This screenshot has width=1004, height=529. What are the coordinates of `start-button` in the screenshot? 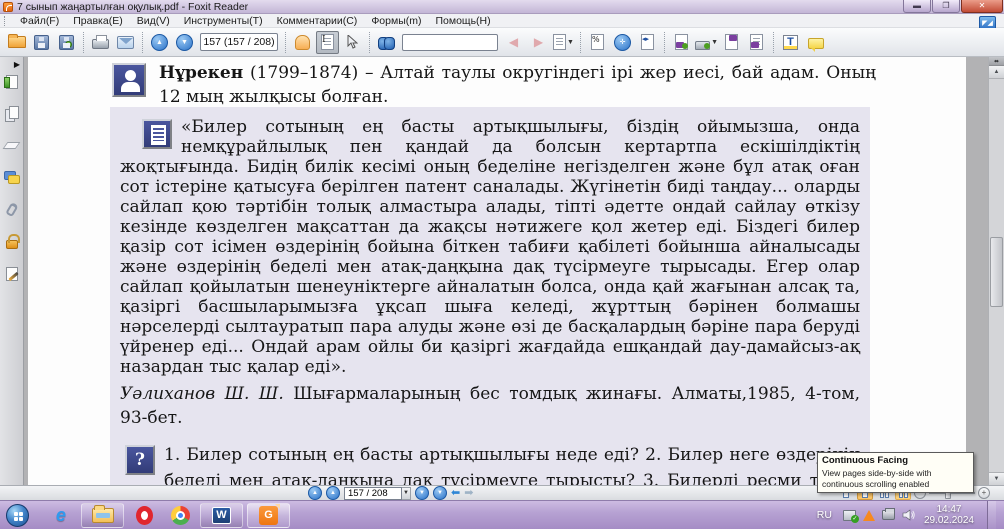 It's located at (17, 515).